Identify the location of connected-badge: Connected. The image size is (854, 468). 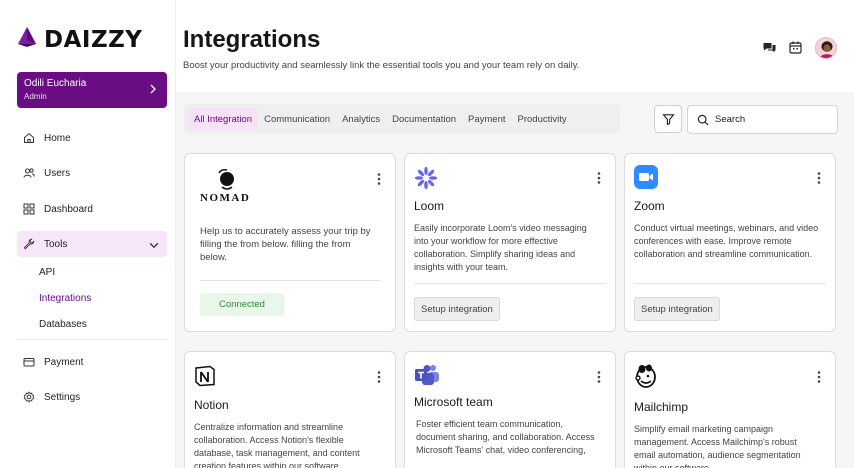
(242, 304).